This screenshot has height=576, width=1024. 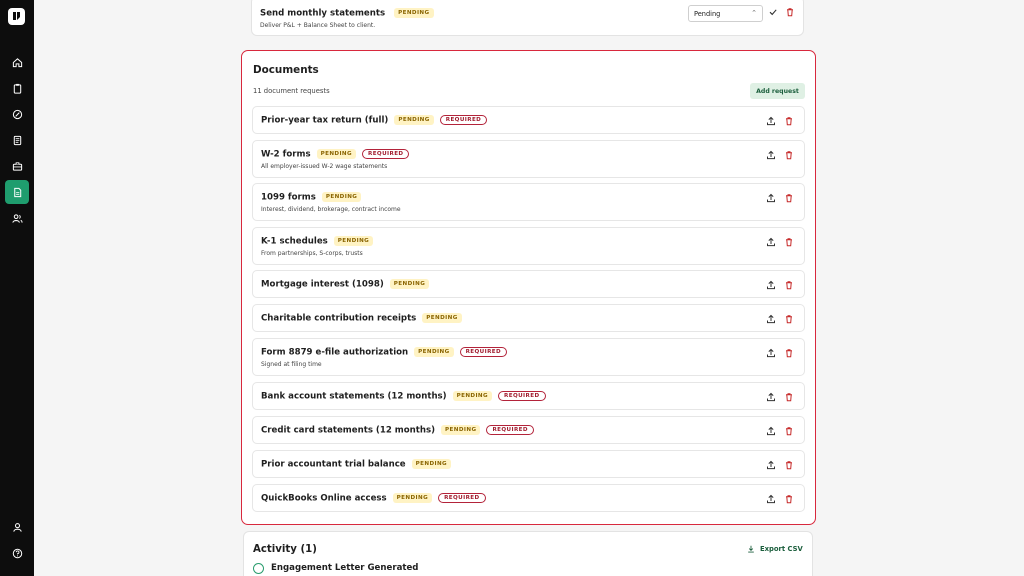 What do you see at coordinates (286, 154) in the screenshot?
I see `document-name: W-2 forms` at bounding box center [286, 154].